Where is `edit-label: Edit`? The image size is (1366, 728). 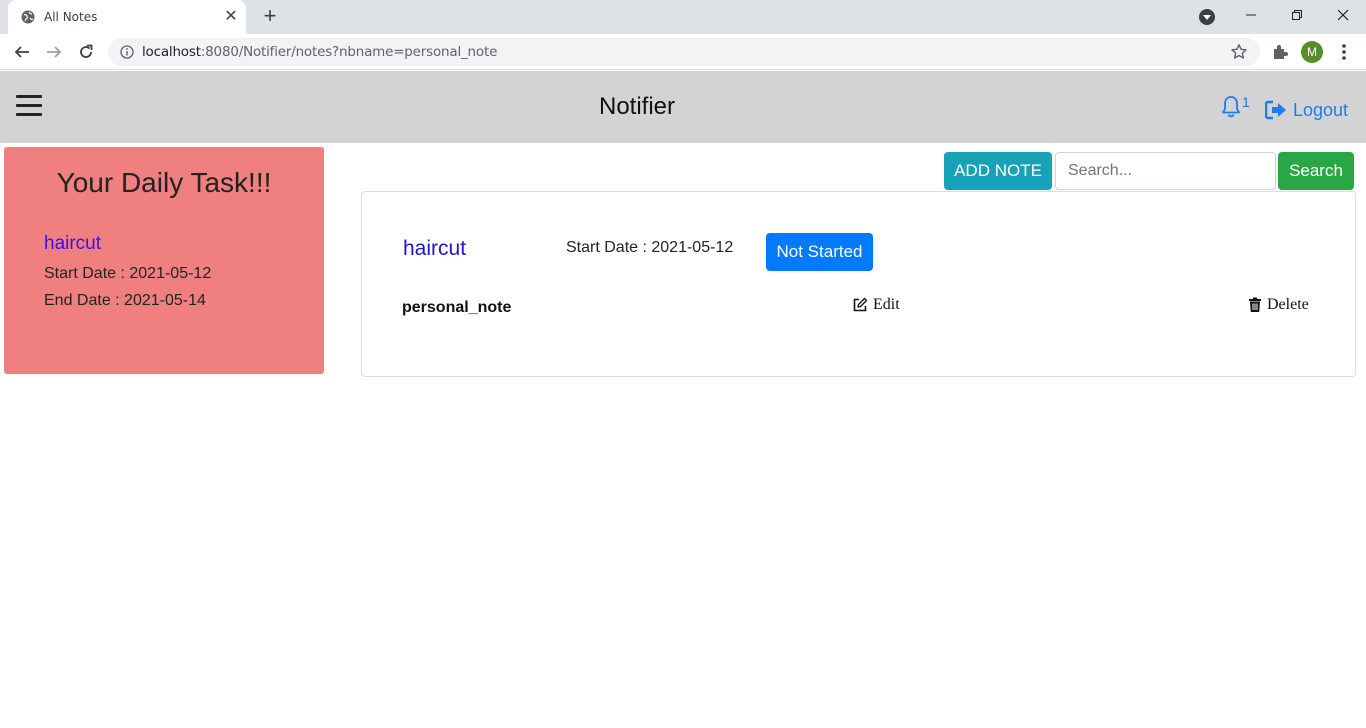
edit-label: Edit is located at coordinates (886, 304).